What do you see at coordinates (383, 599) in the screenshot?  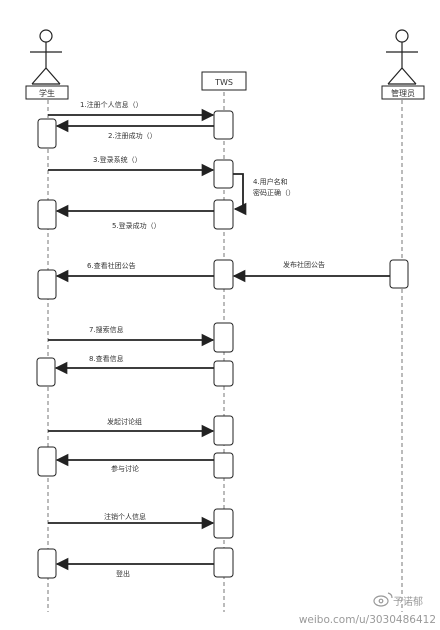 I see `weibo-logo-icon` at bounding box center [383, 599].